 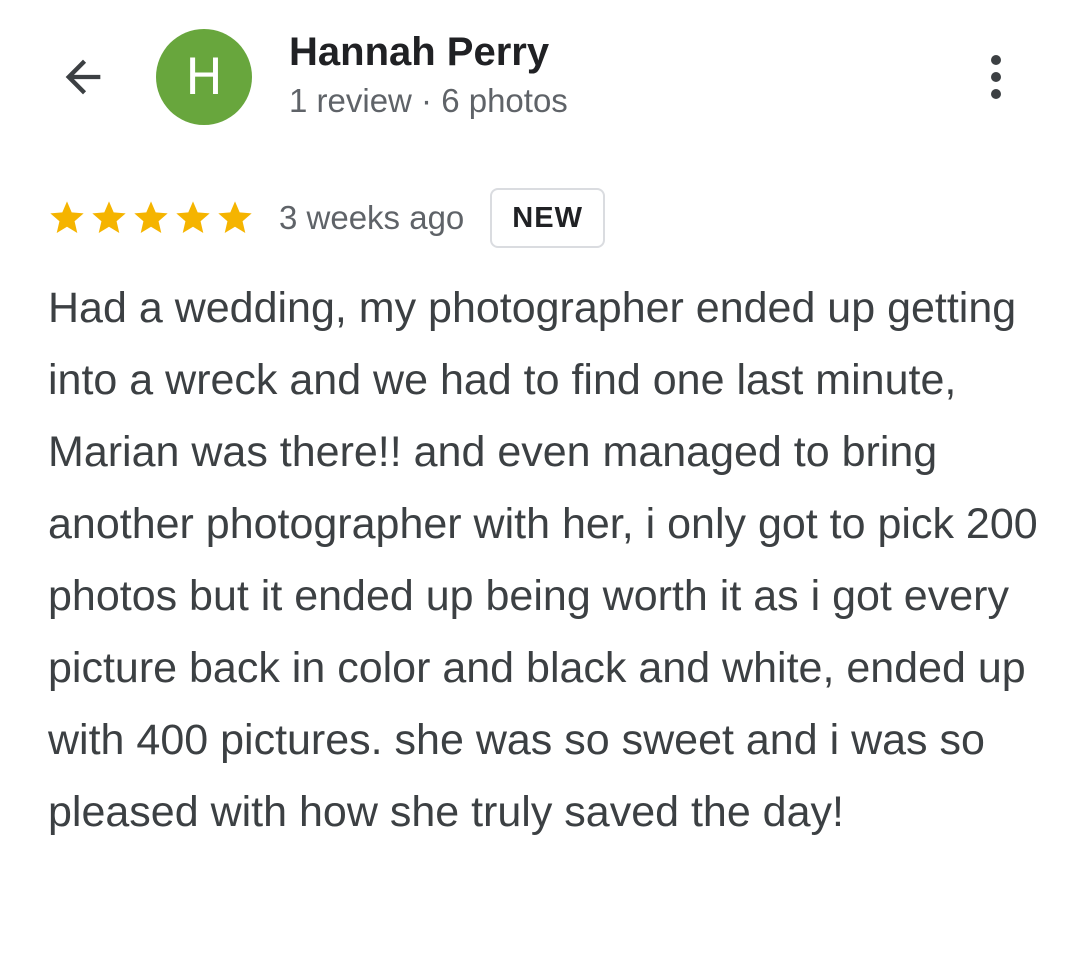 I want to click on rating-row: 3 weeks ago NEW, so click(x=326, y=218).